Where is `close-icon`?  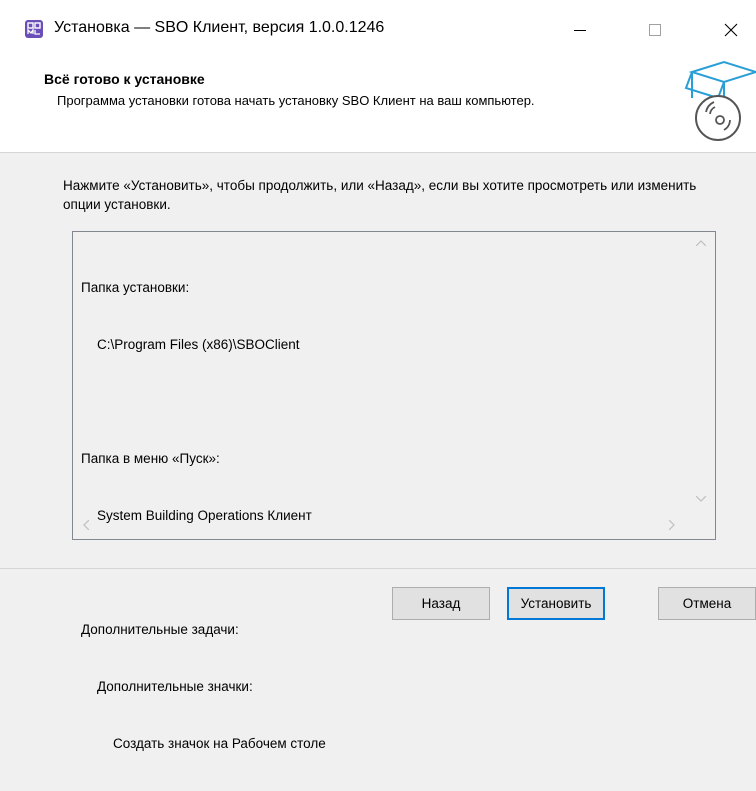
close-icon is located at coordinates (731, 30).